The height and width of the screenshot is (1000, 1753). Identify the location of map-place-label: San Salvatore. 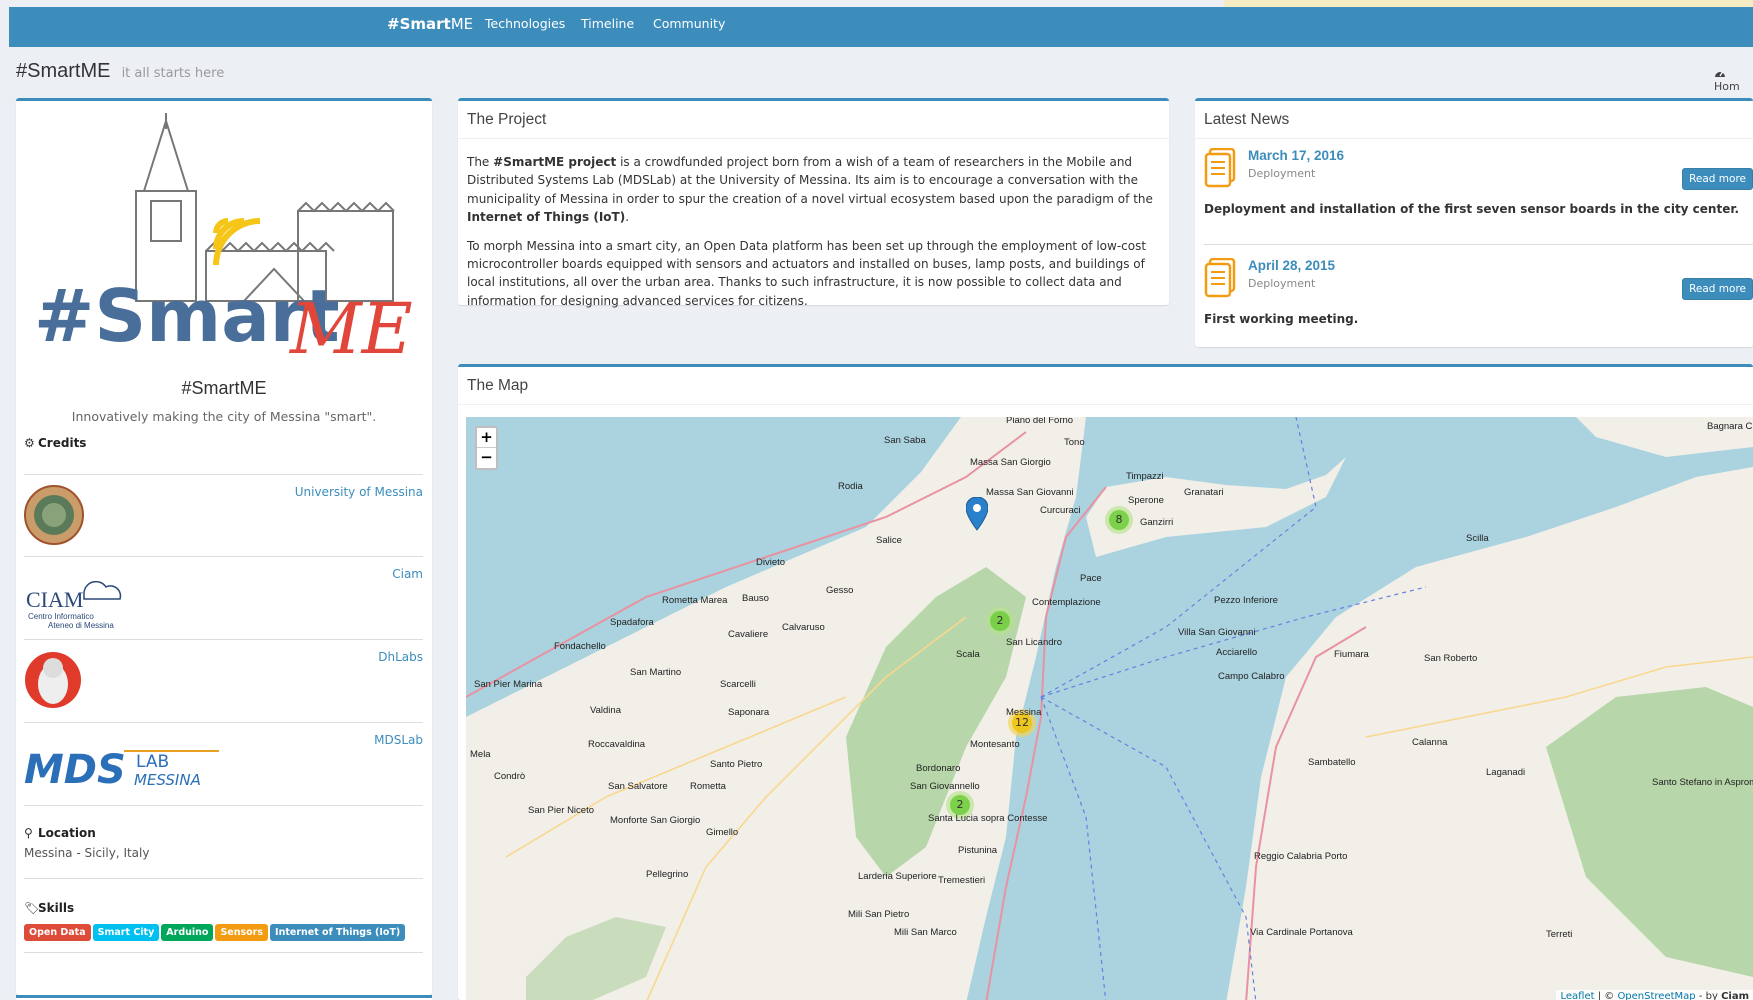
(638, 786).